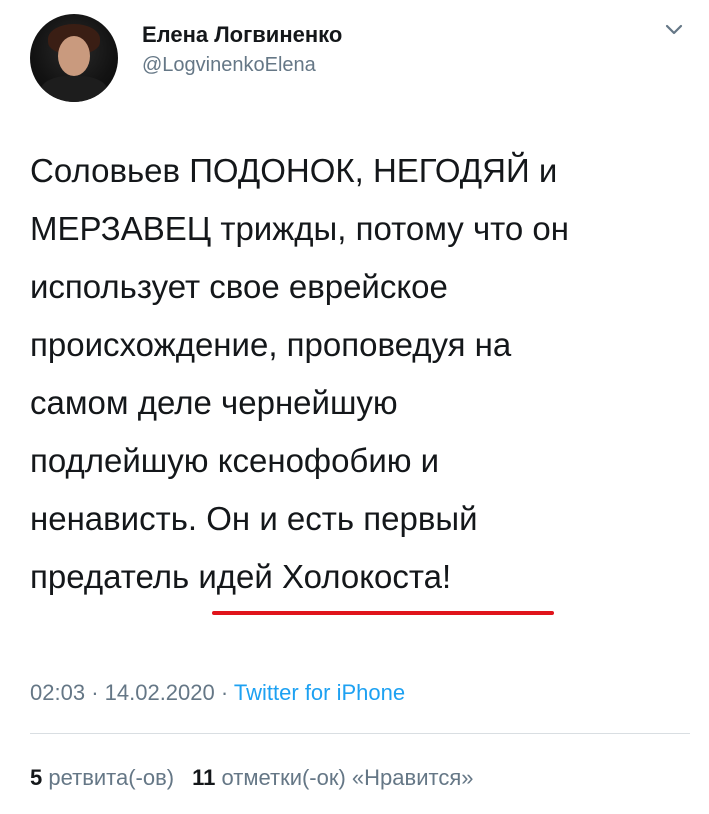  What do you see at coordinates (74, 58) in the screenshot?
I see `avatar` at bounding box center [74, 58].